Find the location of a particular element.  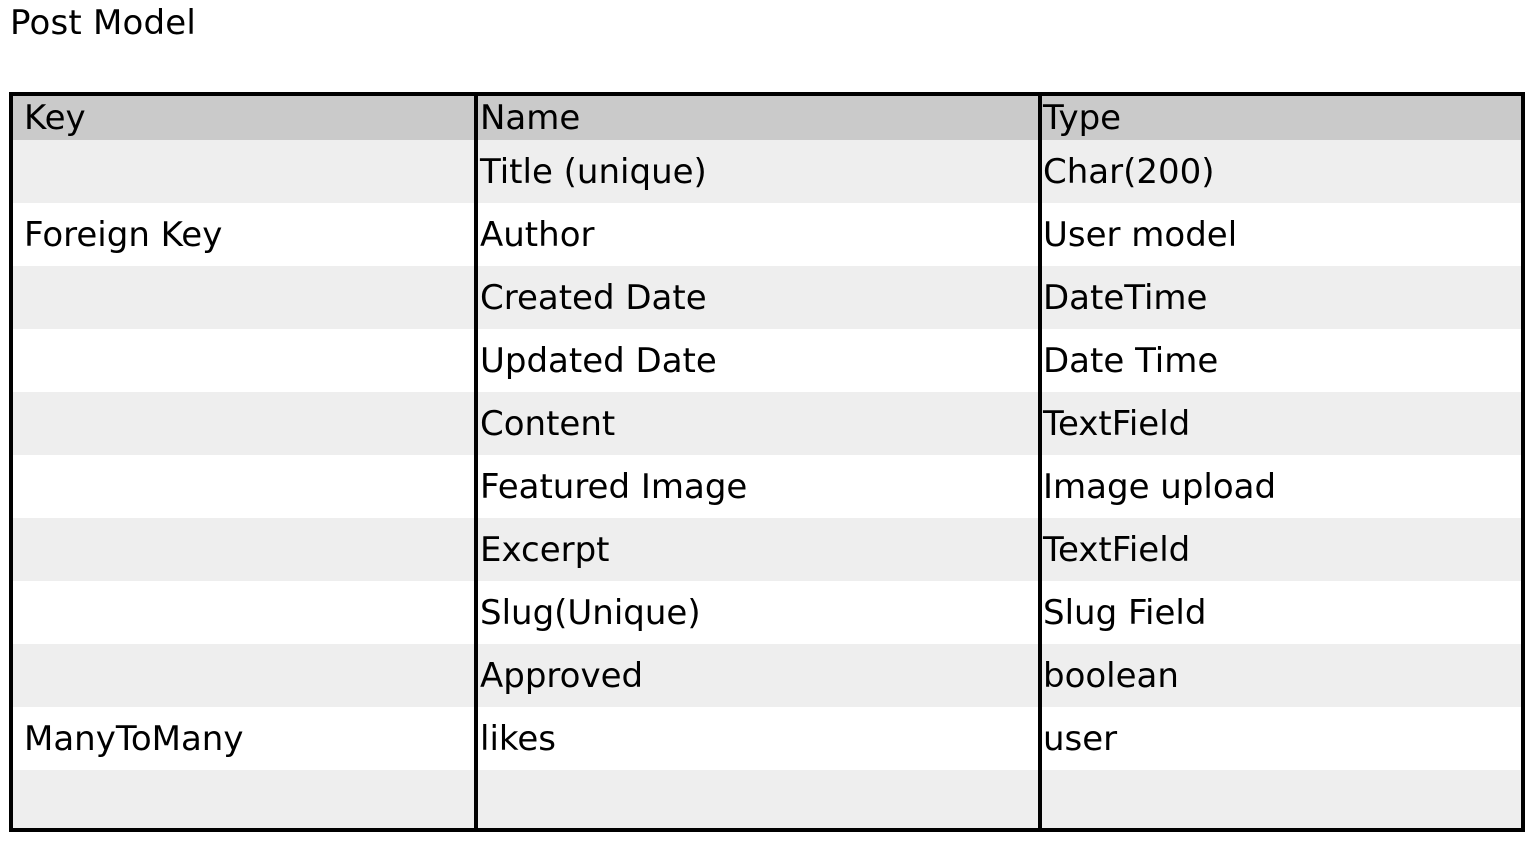

table-row is located at coordinates (767, 799).